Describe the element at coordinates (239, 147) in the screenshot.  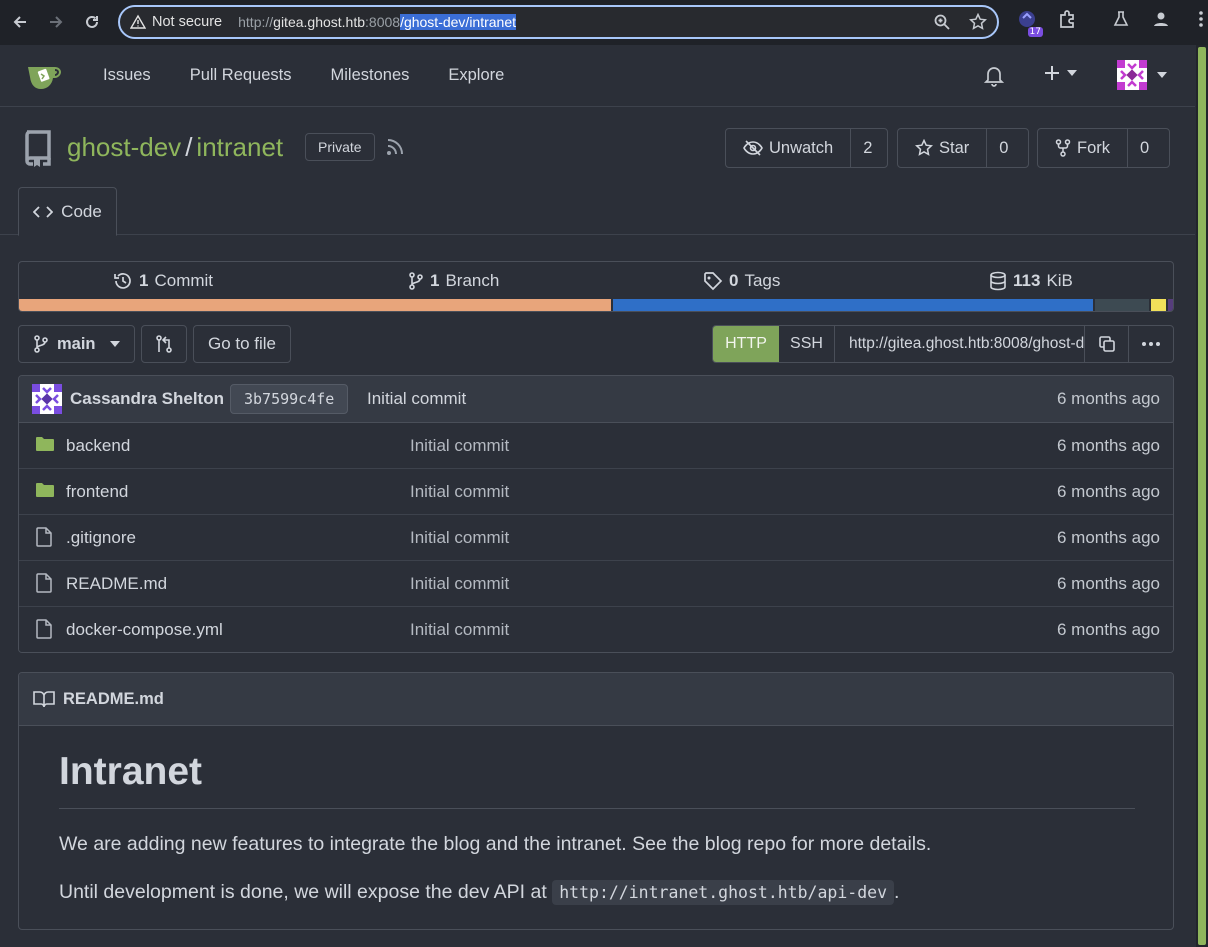
I see `repo-name-link: intranet` at that location.